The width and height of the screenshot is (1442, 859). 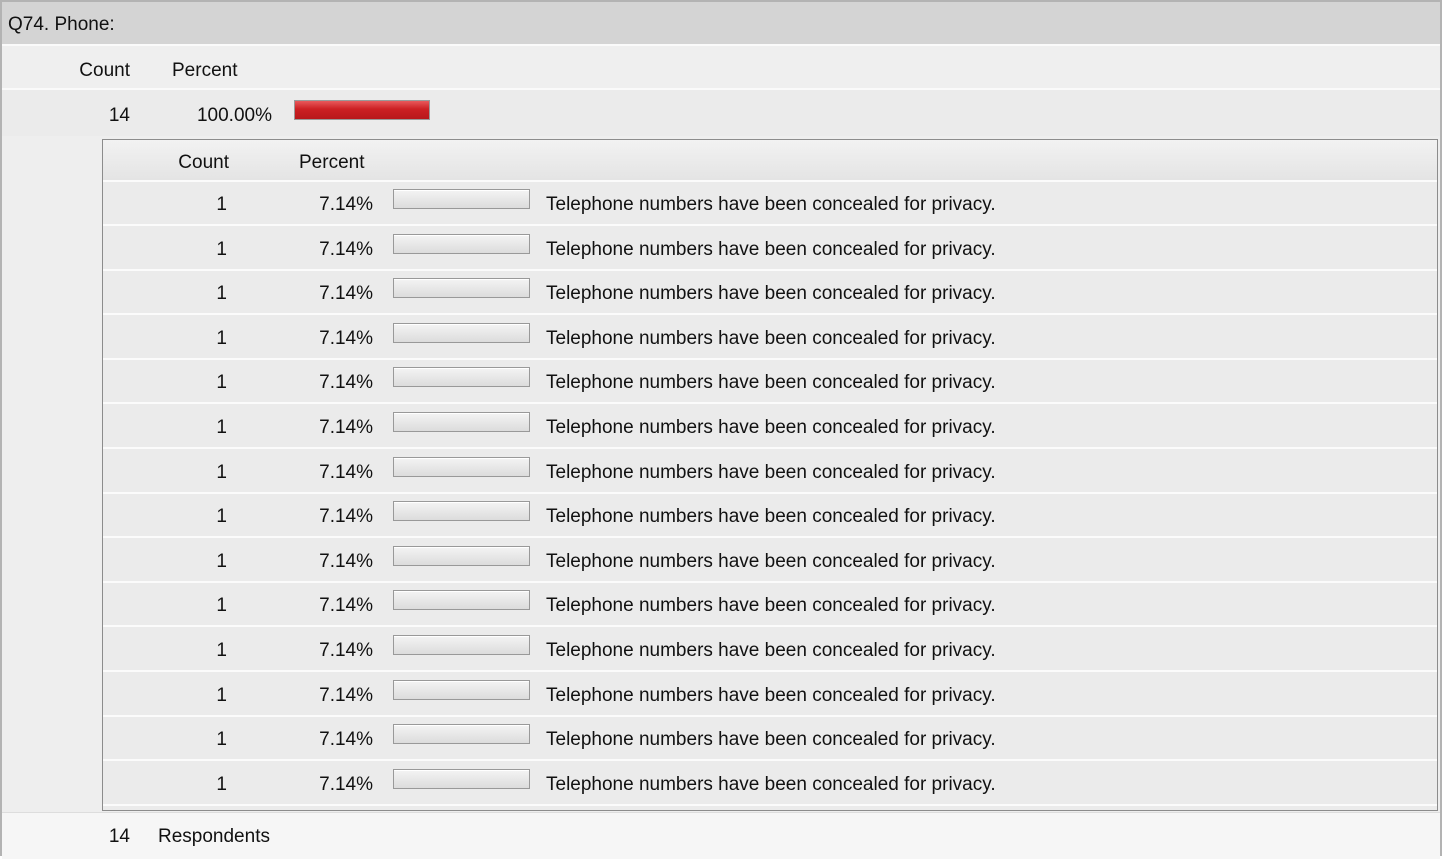 I want to click on respondents-footer: 14 Respondents, so click(x=721, y=835).